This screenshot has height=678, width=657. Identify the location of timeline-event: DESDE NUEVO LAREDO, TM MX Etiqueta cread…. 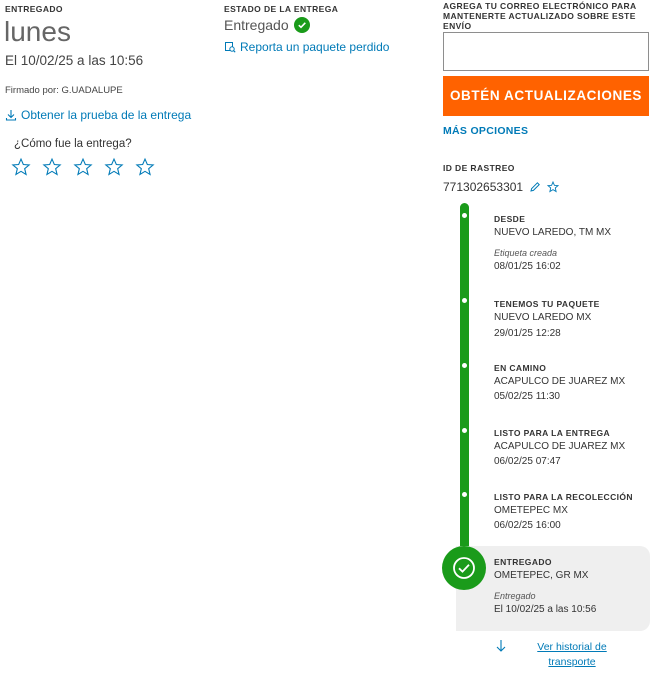
(552, 243).